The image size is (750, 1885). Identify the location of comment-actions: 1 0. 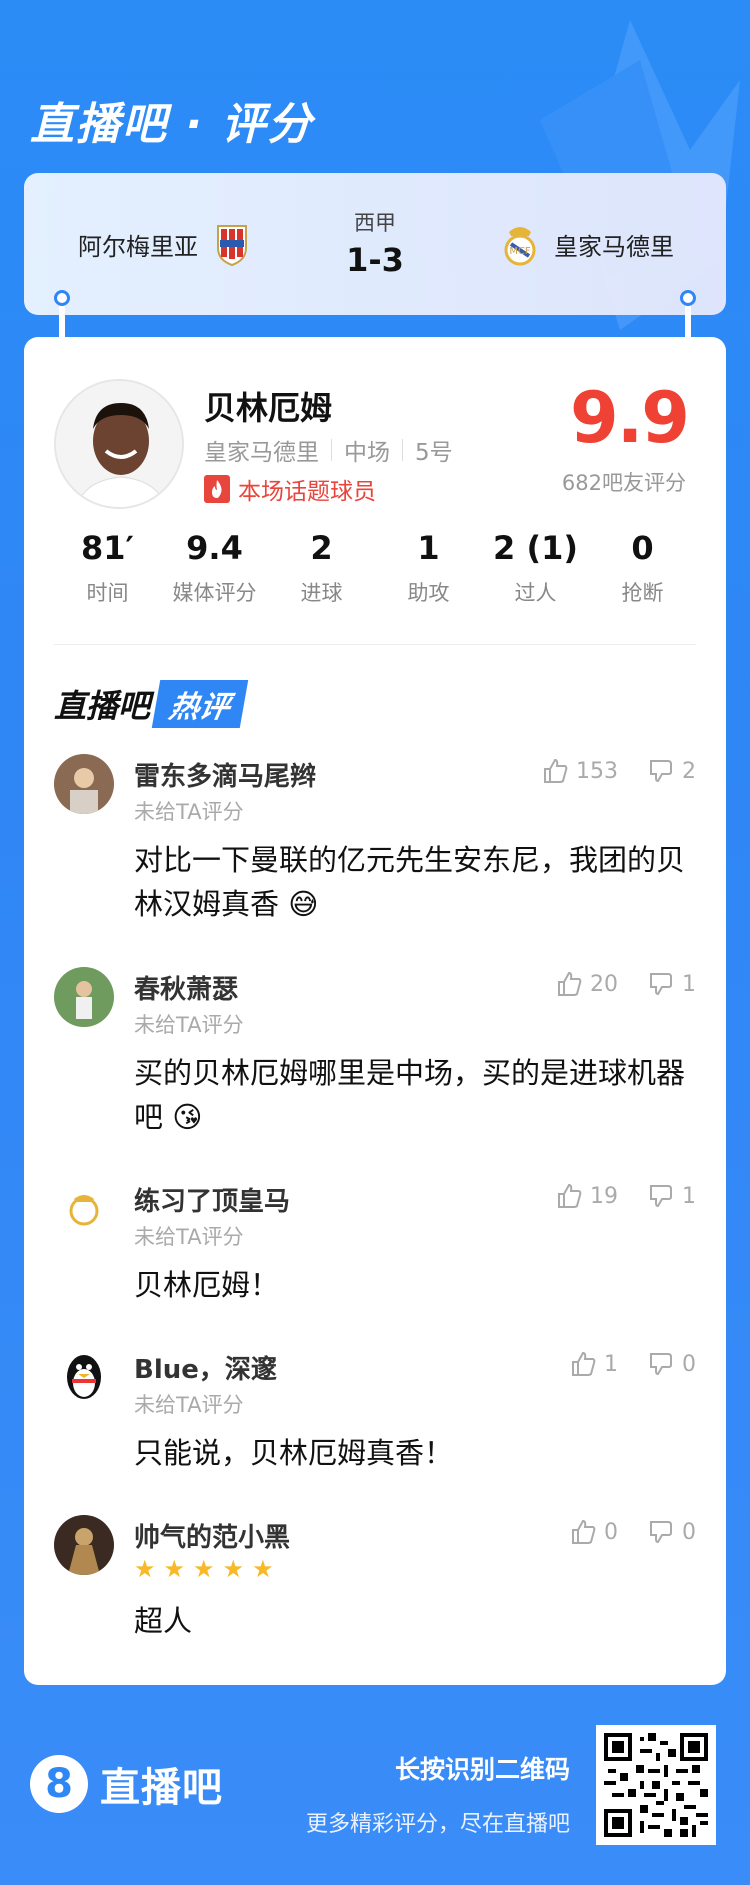
(618, 1364).